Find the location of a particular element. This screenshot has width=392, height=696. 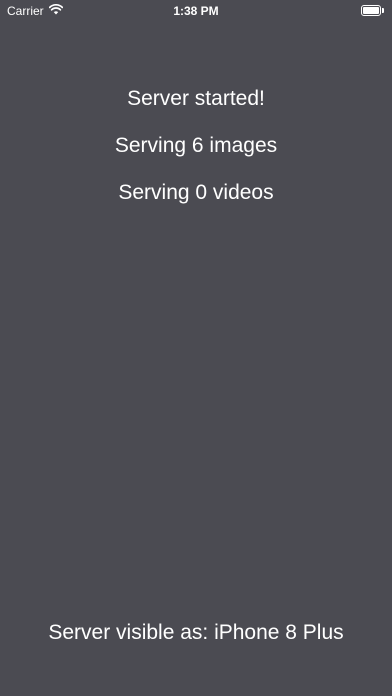

images-count-text: Serving 6 images is located at coordinates (196, 145).